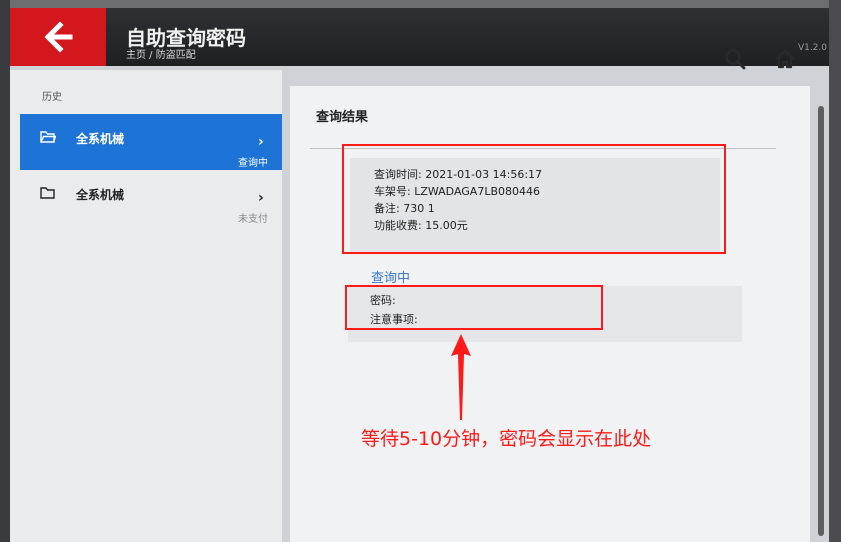 The width and height of the screenshot is (841, 542). I want to click on search-icon, so click(735, 59).